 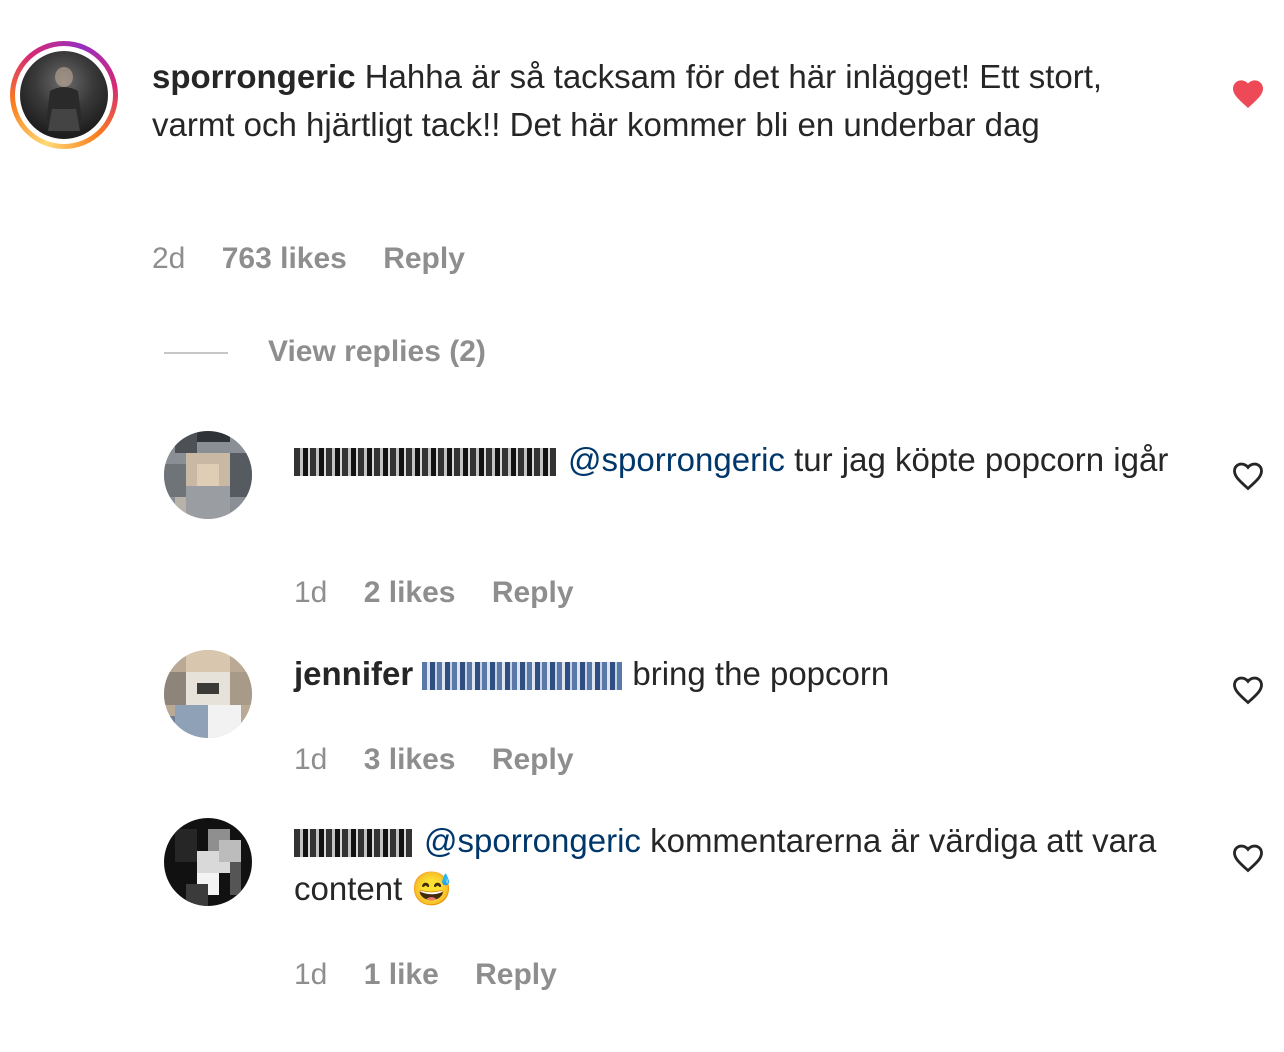 What do you see at coordinates (410, 759) in the screenshot?
I see `reply-likes: 3 likes` at bounding box center [410, 759].